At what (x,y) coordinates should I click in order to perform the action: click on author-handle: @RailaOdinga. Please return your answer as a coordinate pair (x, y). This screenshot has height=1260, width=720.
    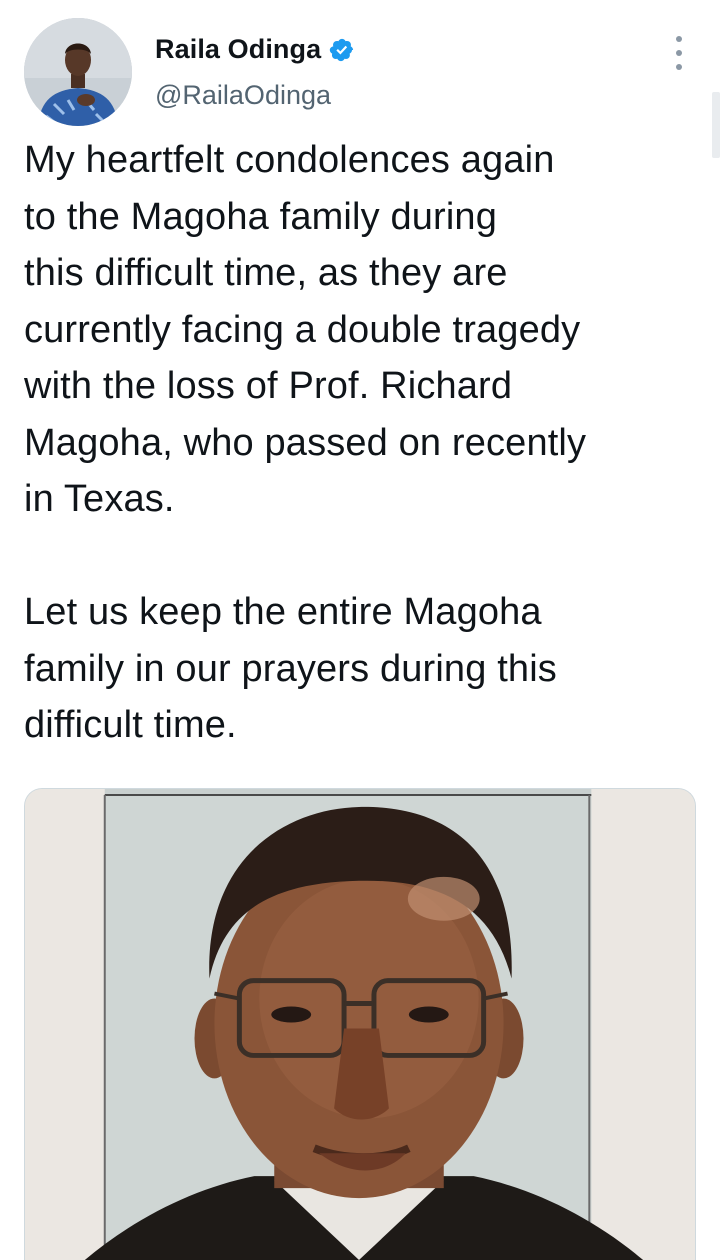
    Looking at the image, I should click on (243, 95).